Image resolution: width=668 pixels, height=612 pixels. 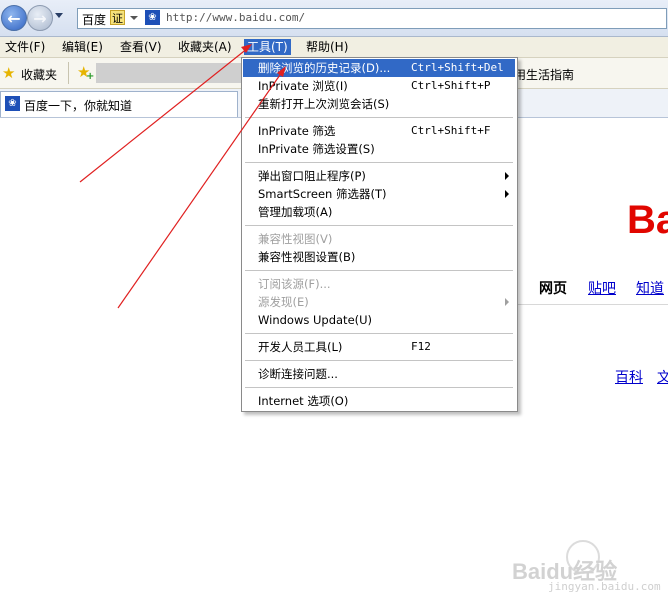 I want to click on annotation-arrows, so click(x=182, y=176).